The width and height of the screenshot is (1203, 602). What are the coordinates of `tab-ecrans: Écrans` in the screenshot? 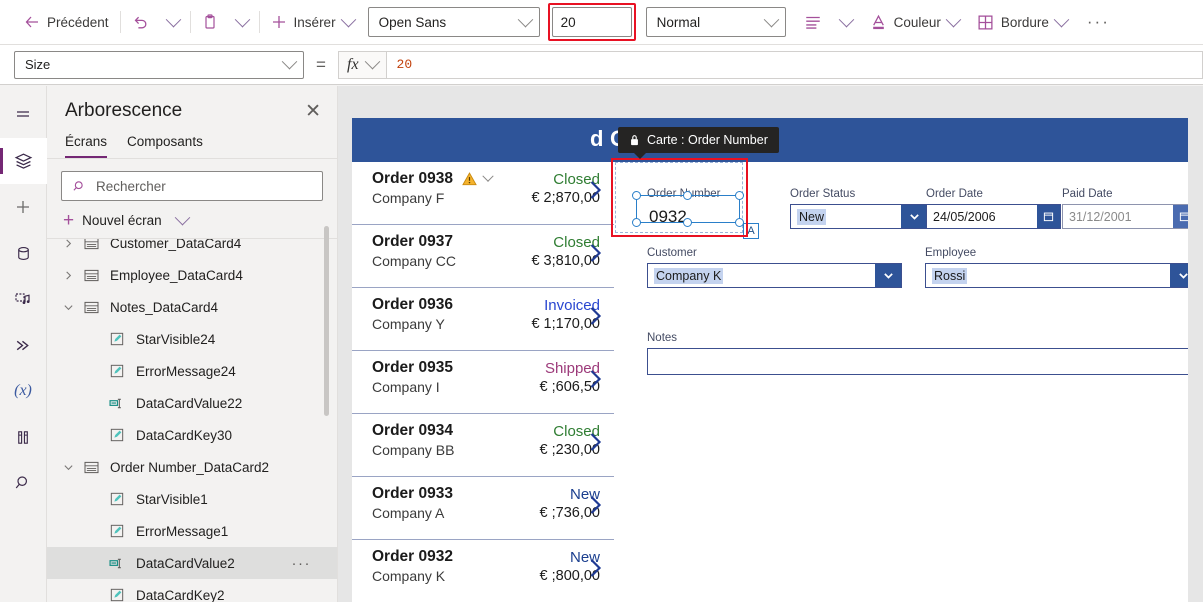 It's located at (86, 146).